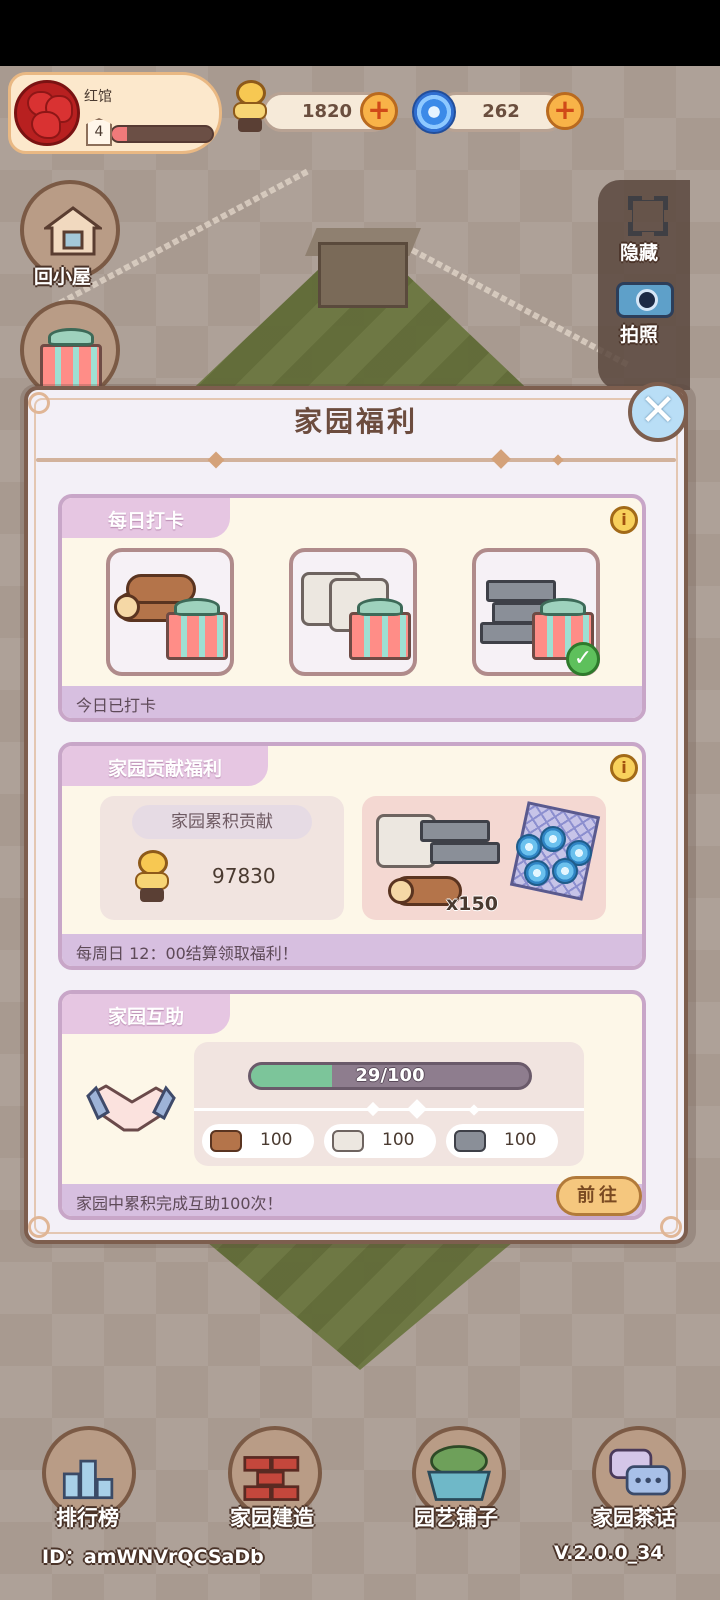 This screenshot has height=1600, width=720. Describe the element at coordinates (648, 216) in the screenshot. I see `hide-icon` at that location.